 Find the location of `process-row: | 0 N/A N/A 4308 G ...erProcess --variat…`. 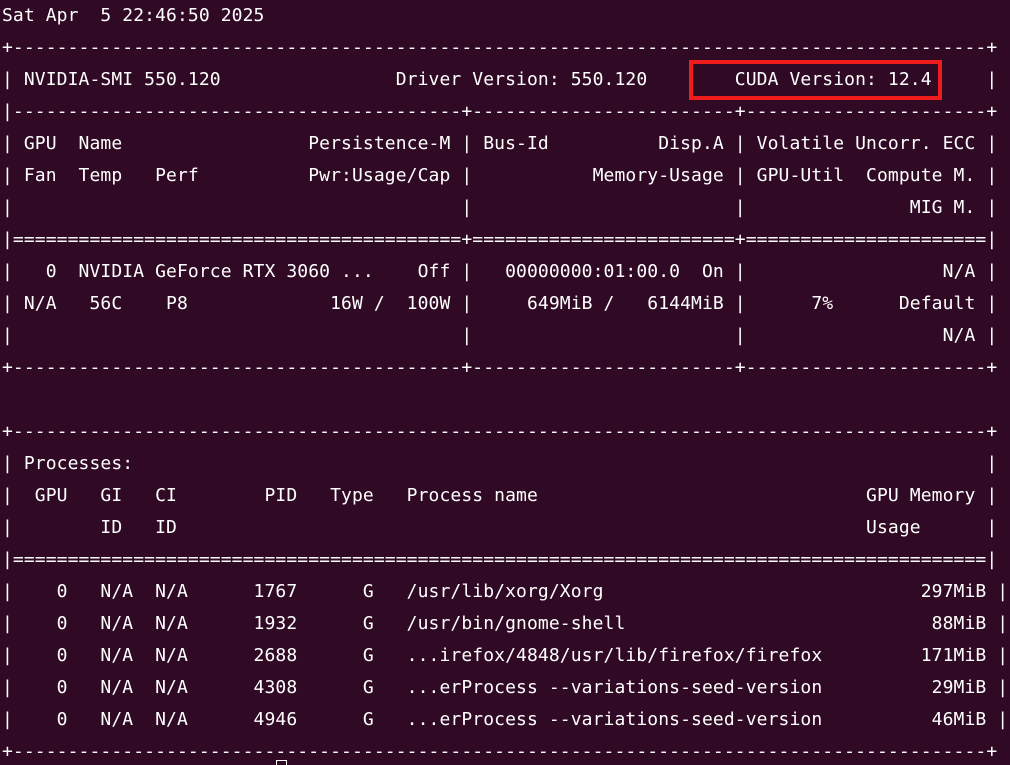

process-row: | 0 N/A N/A 4308 G ...erProcess --variat… is located at coordinates (505, 687).